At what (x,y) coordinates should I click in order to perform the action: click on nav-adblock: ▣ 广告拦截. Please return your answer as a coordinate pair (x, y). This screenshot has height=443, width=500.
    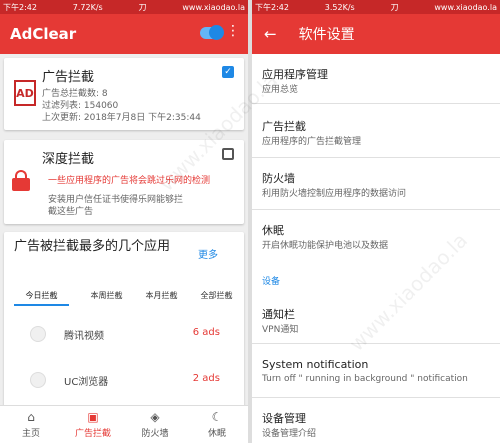
    Looking at the image, I should click on (93, 424).